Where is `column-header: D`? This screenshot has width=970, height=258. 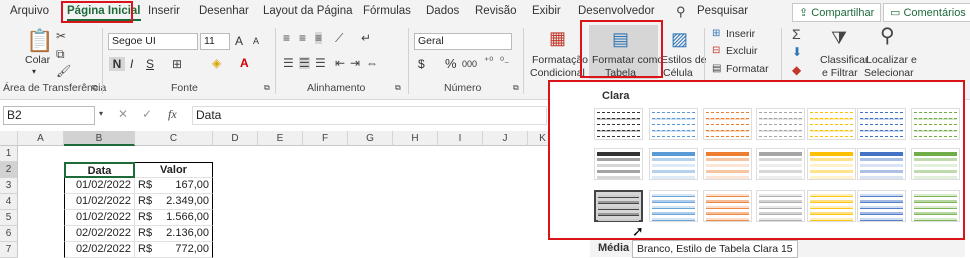 column-header: D is located at coordinates (235, 138).